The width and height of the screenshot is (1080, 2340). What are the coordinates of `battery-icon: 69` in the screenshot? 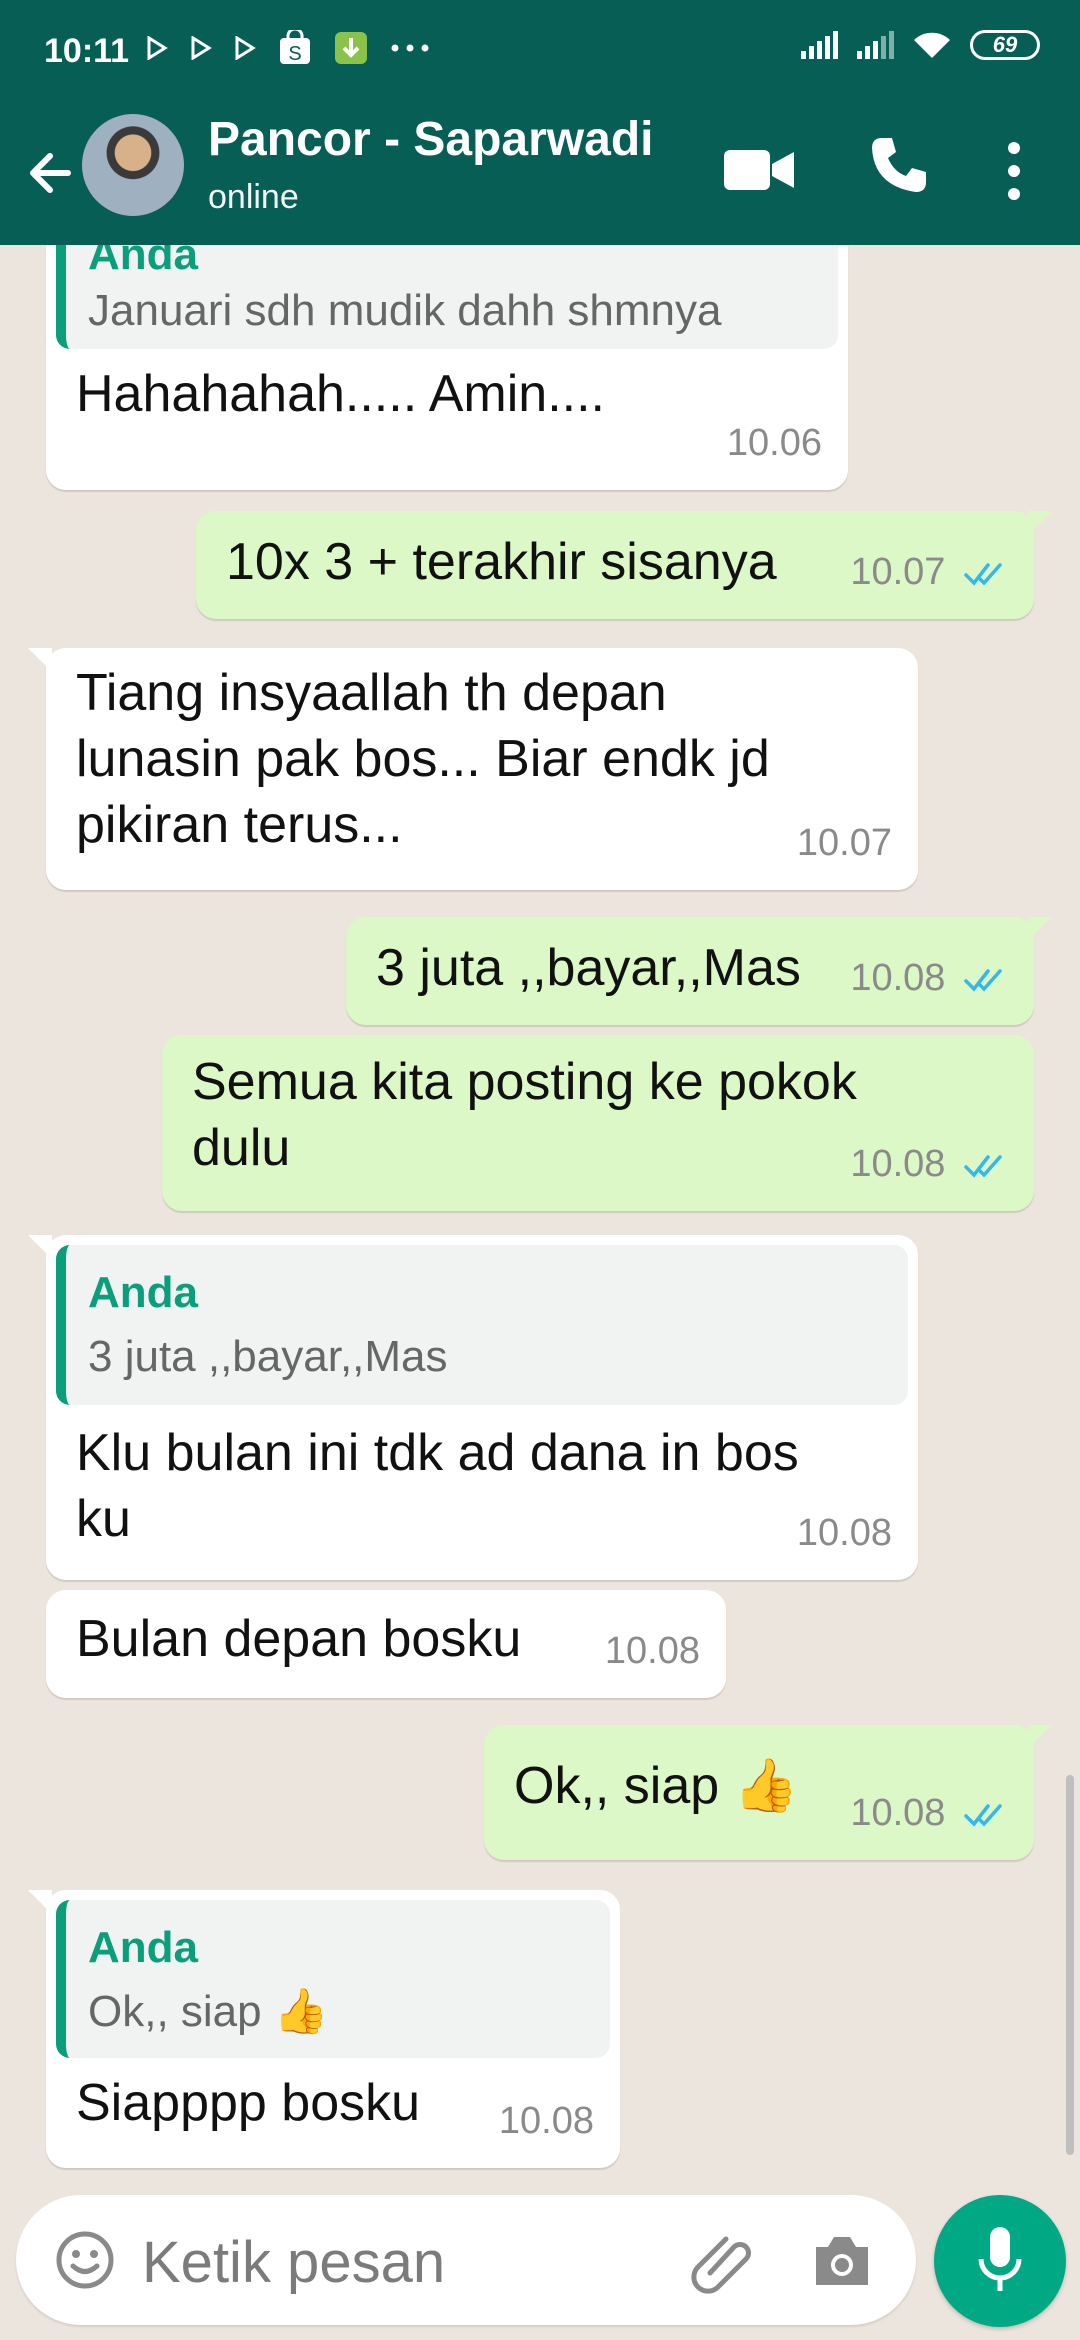 It's located at (1005, 45).